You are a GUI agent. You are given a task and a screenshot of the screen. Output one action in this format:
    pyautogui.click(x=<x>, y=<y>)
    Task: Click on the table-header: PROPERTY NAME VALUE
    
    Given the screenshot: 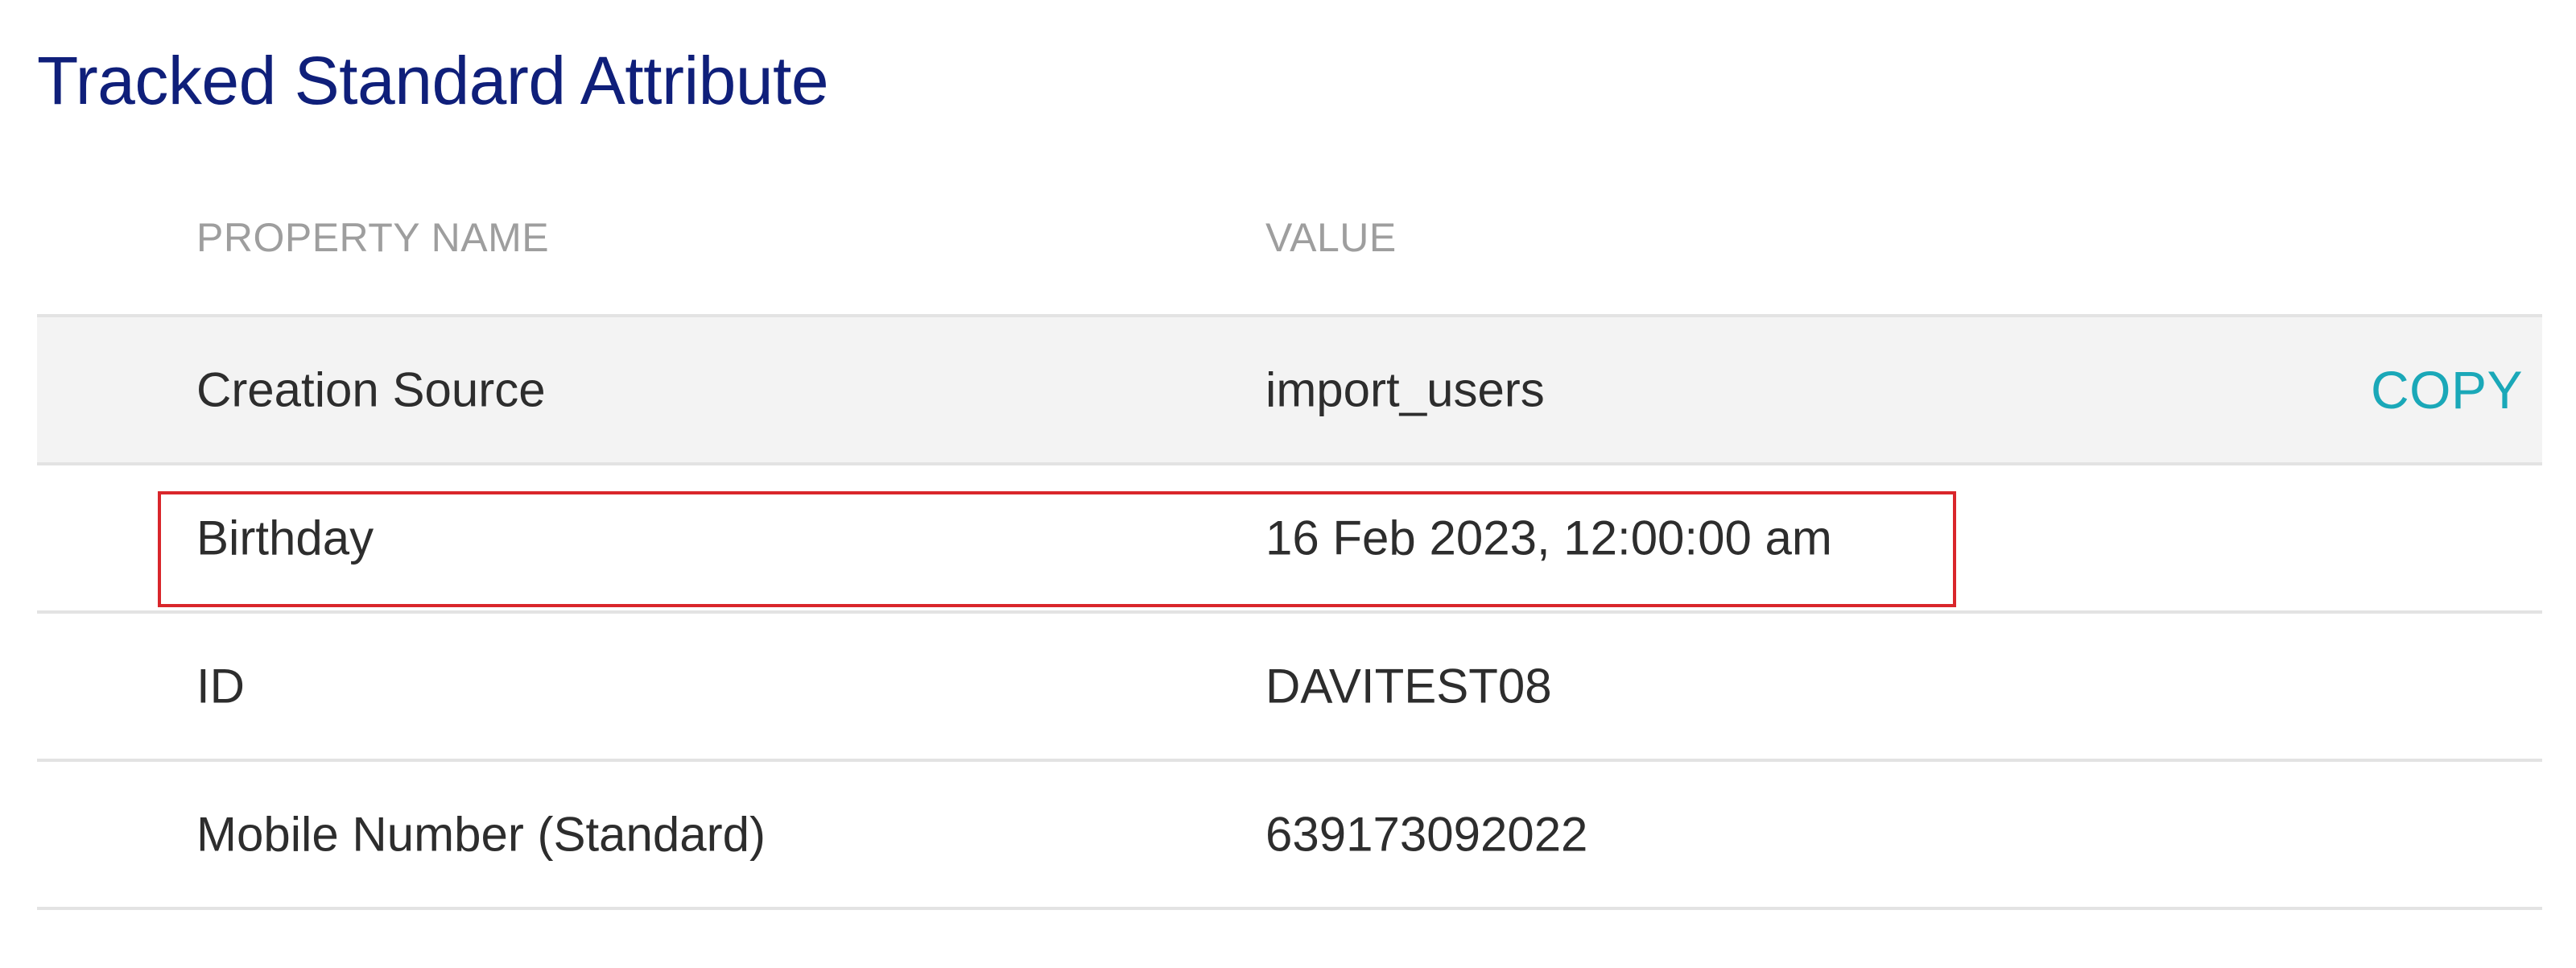 What is the action you would take?
    pyautogui.click(x=1289, y=243)
    